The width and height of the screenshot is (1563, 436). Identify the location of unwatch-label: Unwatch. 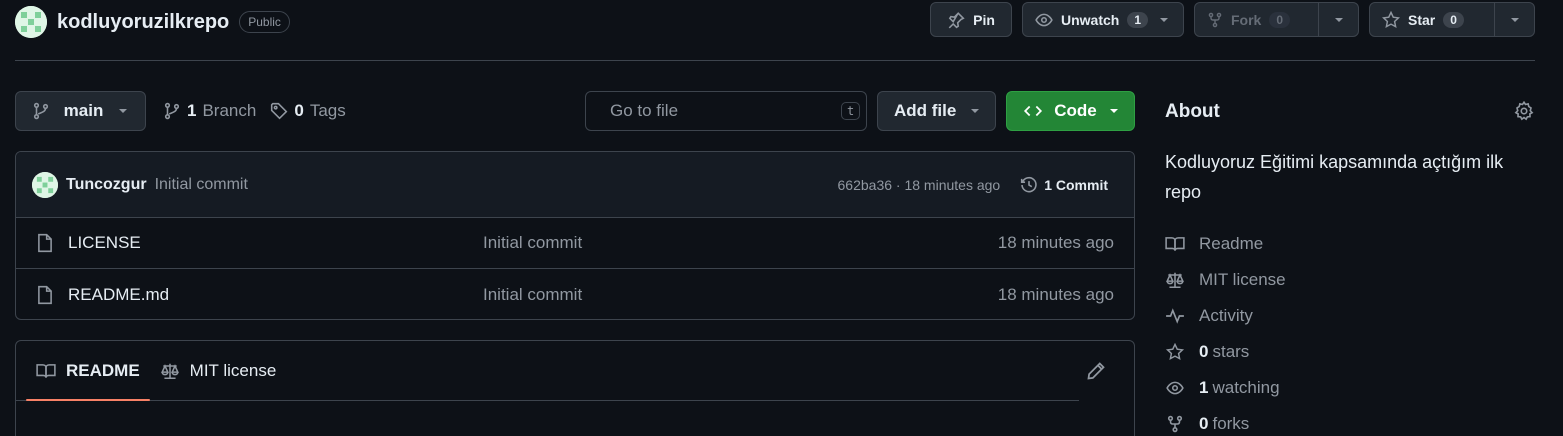
(1090, 19).